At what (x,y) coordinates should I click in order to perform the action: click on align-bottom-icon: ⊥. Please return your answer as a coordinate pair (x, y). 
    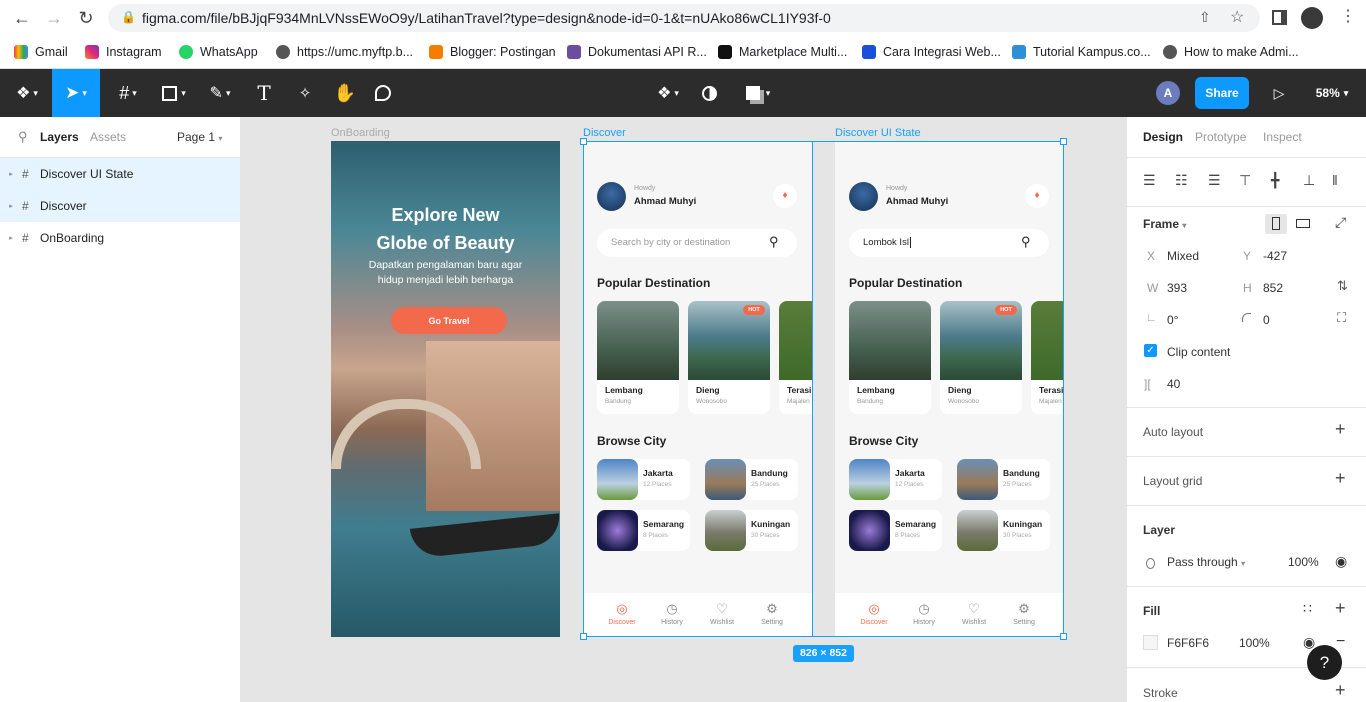
    Looking at the image, I should click on (1309, 180).